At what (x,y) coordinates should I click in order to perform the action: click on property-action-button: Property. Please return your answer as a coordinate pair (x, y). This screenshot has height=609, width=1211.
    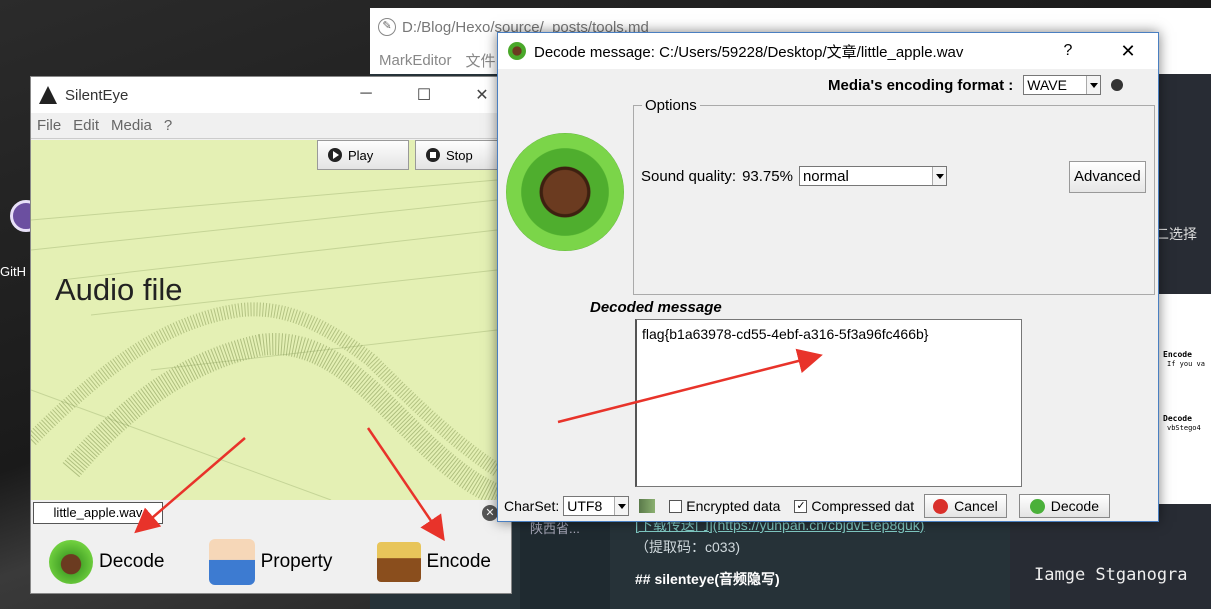
    Looking at the image, I should click on (270, 562).